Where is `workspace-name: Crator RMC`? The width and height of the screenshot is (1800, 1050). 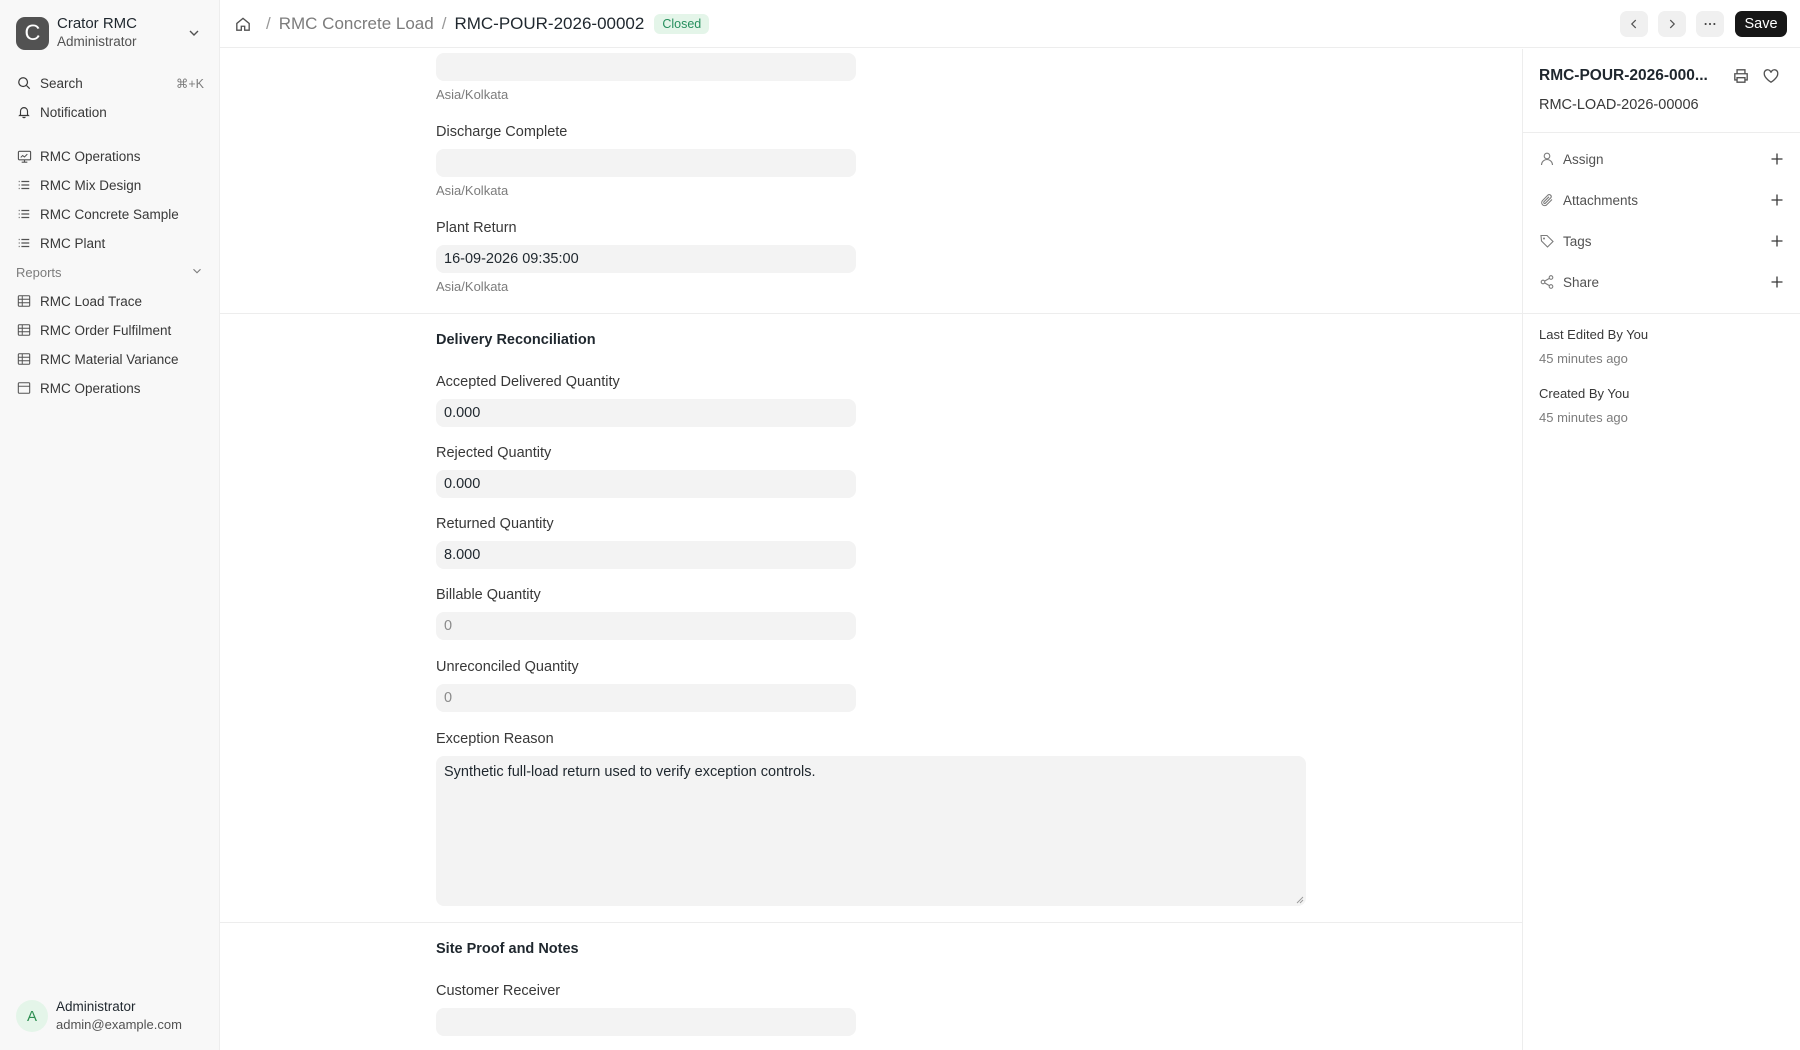
workspace-name: Crator RMC is located at coordinates (97, 23).